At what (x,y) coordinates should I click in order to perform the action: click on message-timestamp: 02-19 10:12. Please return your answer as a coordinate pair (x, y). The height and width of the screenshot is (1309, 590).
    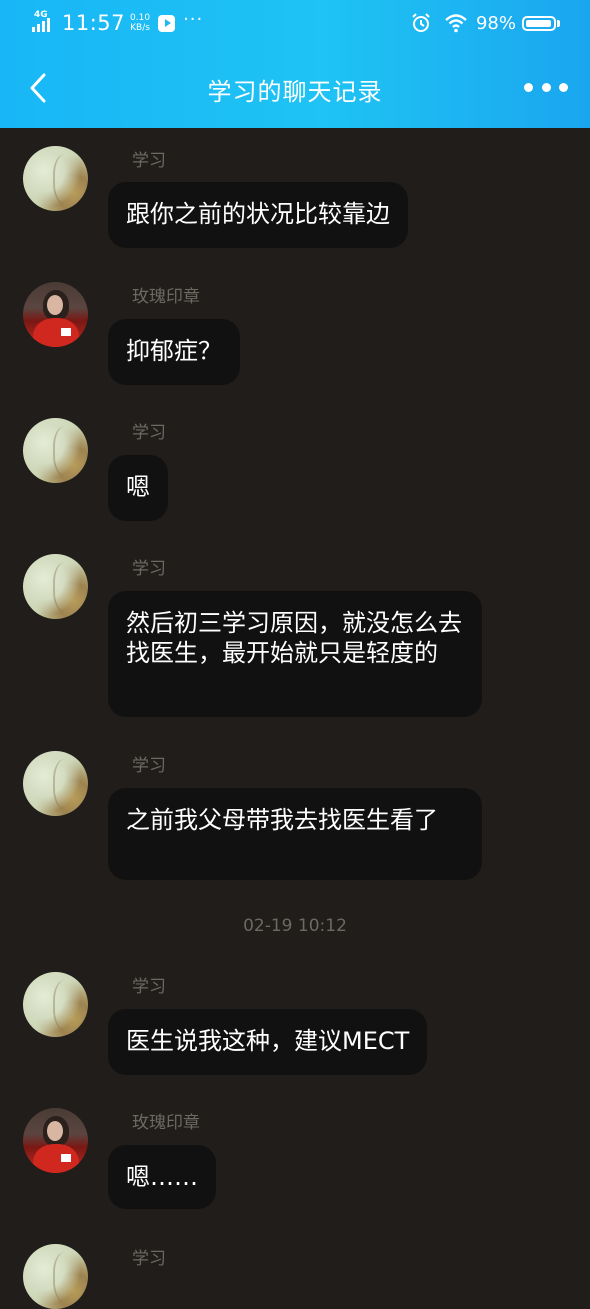
    Looking at the image, I should click on (295, 926).